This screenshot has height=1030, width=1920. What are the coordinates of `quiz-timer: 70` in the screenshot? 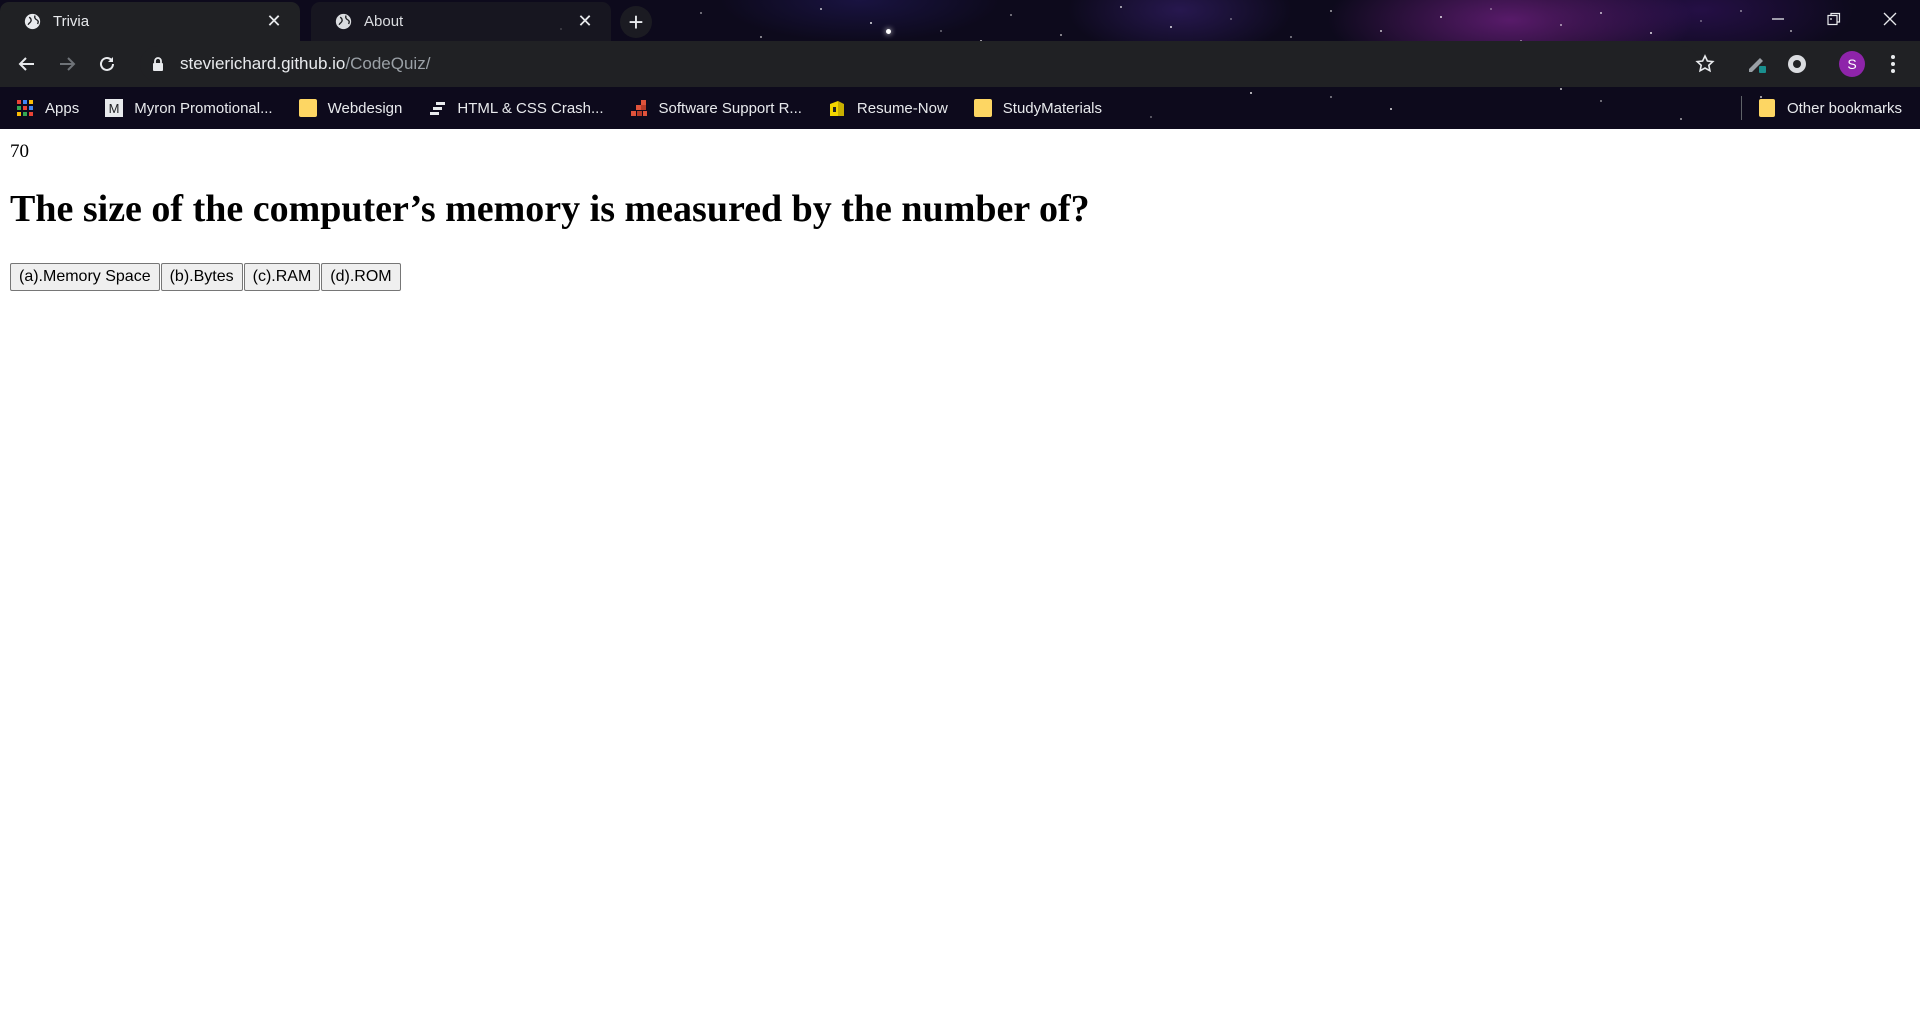 It's located at (19, 151).